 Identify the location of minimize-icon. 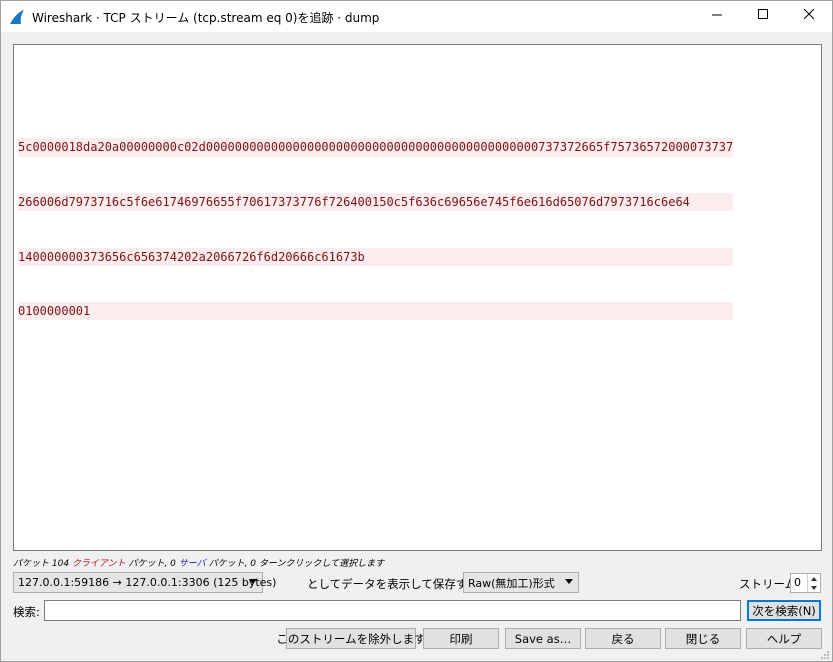
(717, 16).